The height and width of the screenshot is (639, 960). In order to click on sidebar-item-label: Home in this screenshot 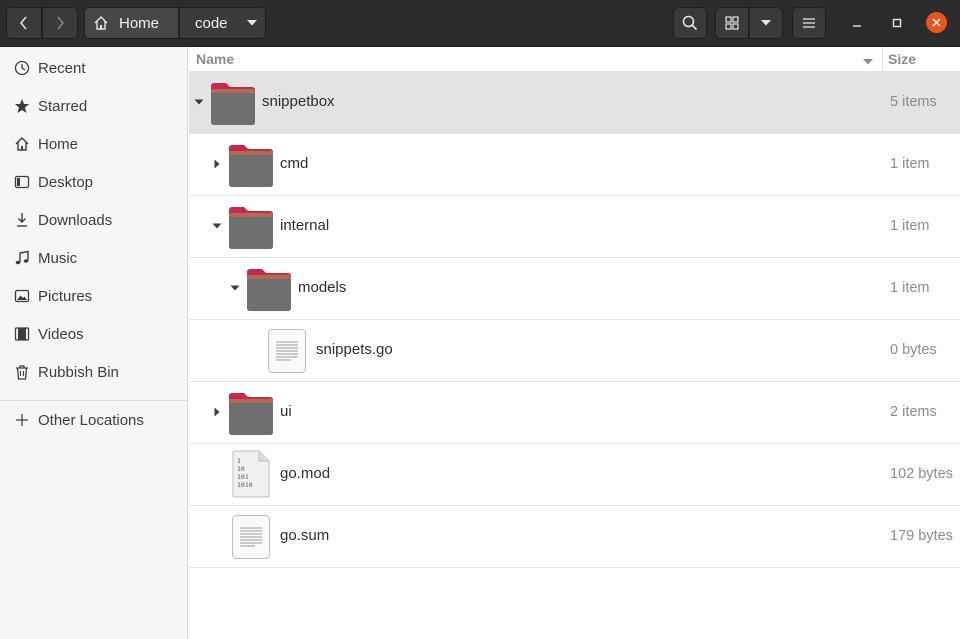, I will do `click(58, 144)`.